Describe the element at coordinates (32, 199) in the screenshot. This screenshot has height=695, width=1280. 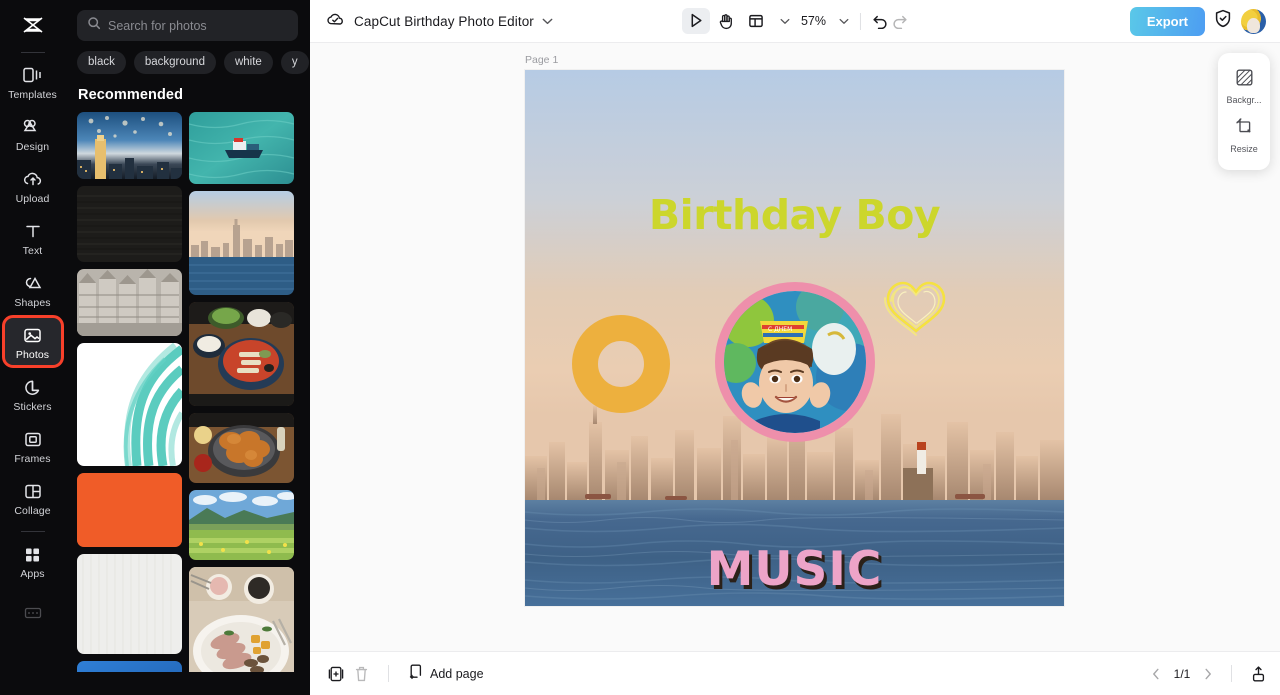
I see `sidebar-label: Upload` at that location.